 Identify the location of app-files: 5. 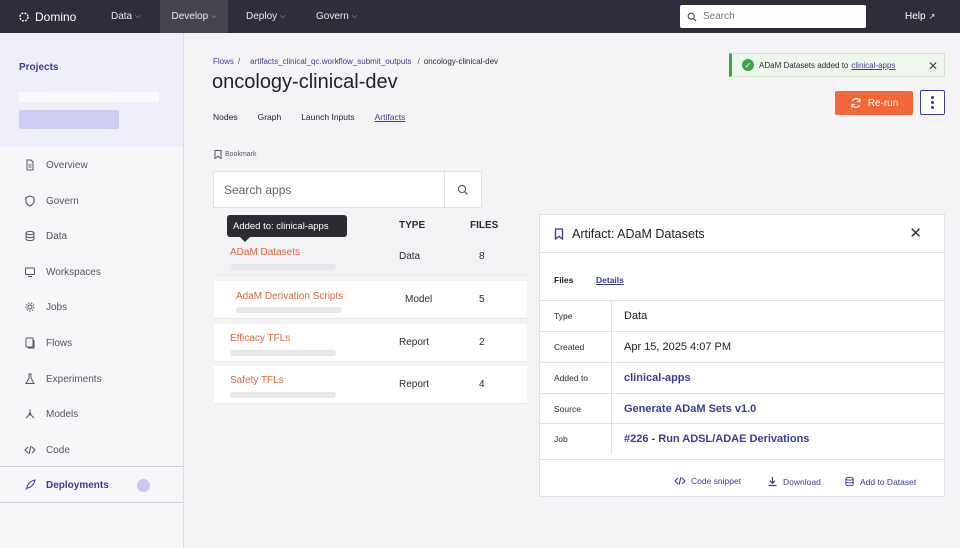
(482, 299).